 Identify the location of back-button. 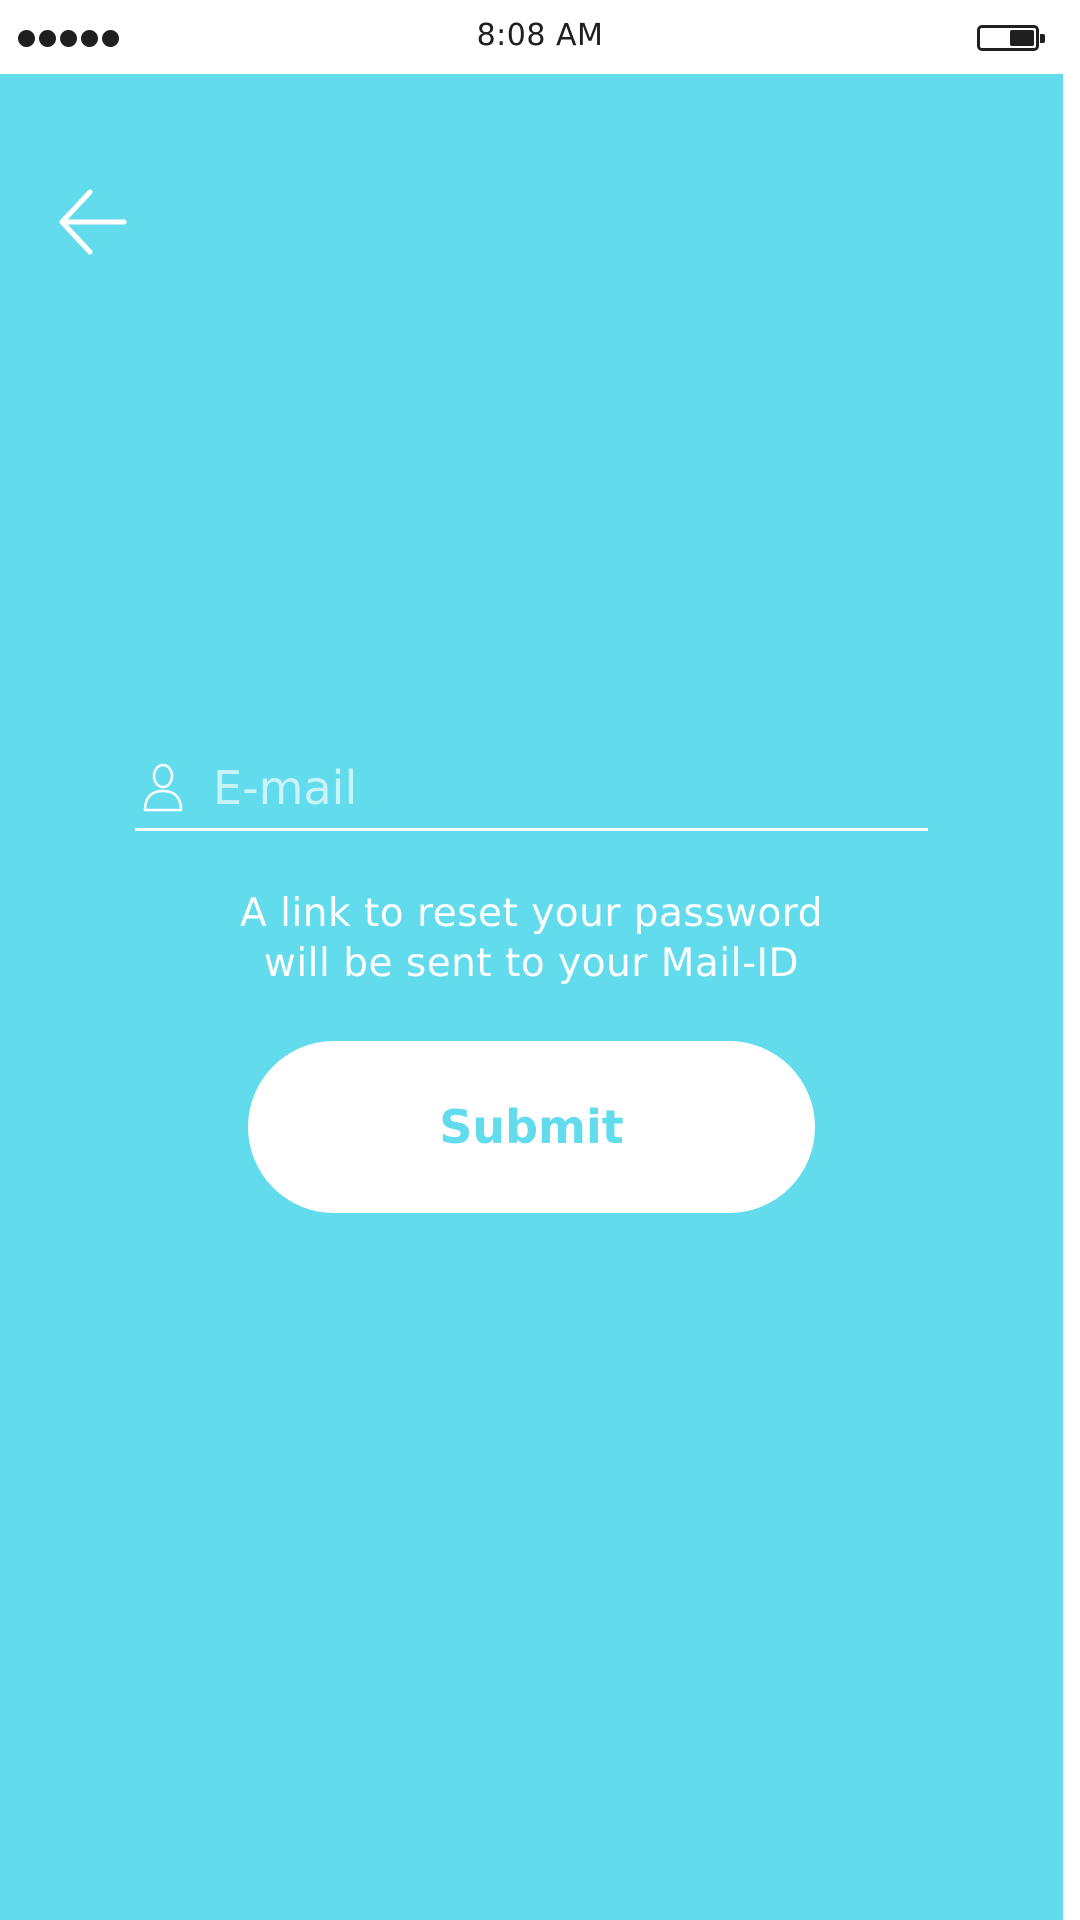
(92, 222).